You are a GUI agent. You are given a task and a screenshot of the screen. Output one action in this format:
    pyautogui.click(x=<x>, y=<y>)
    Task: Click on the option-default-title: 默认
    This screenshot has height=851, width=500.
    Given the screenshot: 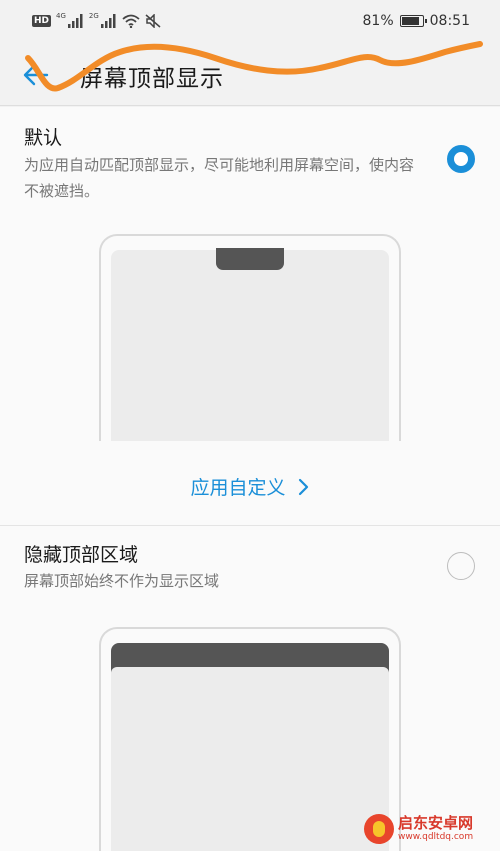 What is the action you would take?
    pyautogui.click(x=43, y=138)
    